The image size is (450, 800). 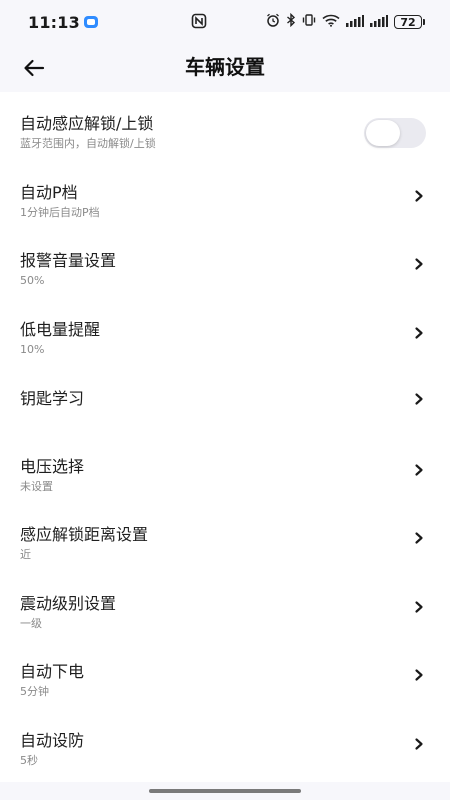 I want to click on setting-row-auto-park: 自动P档 1分钟后自动P档, so click(x=225, y=195).